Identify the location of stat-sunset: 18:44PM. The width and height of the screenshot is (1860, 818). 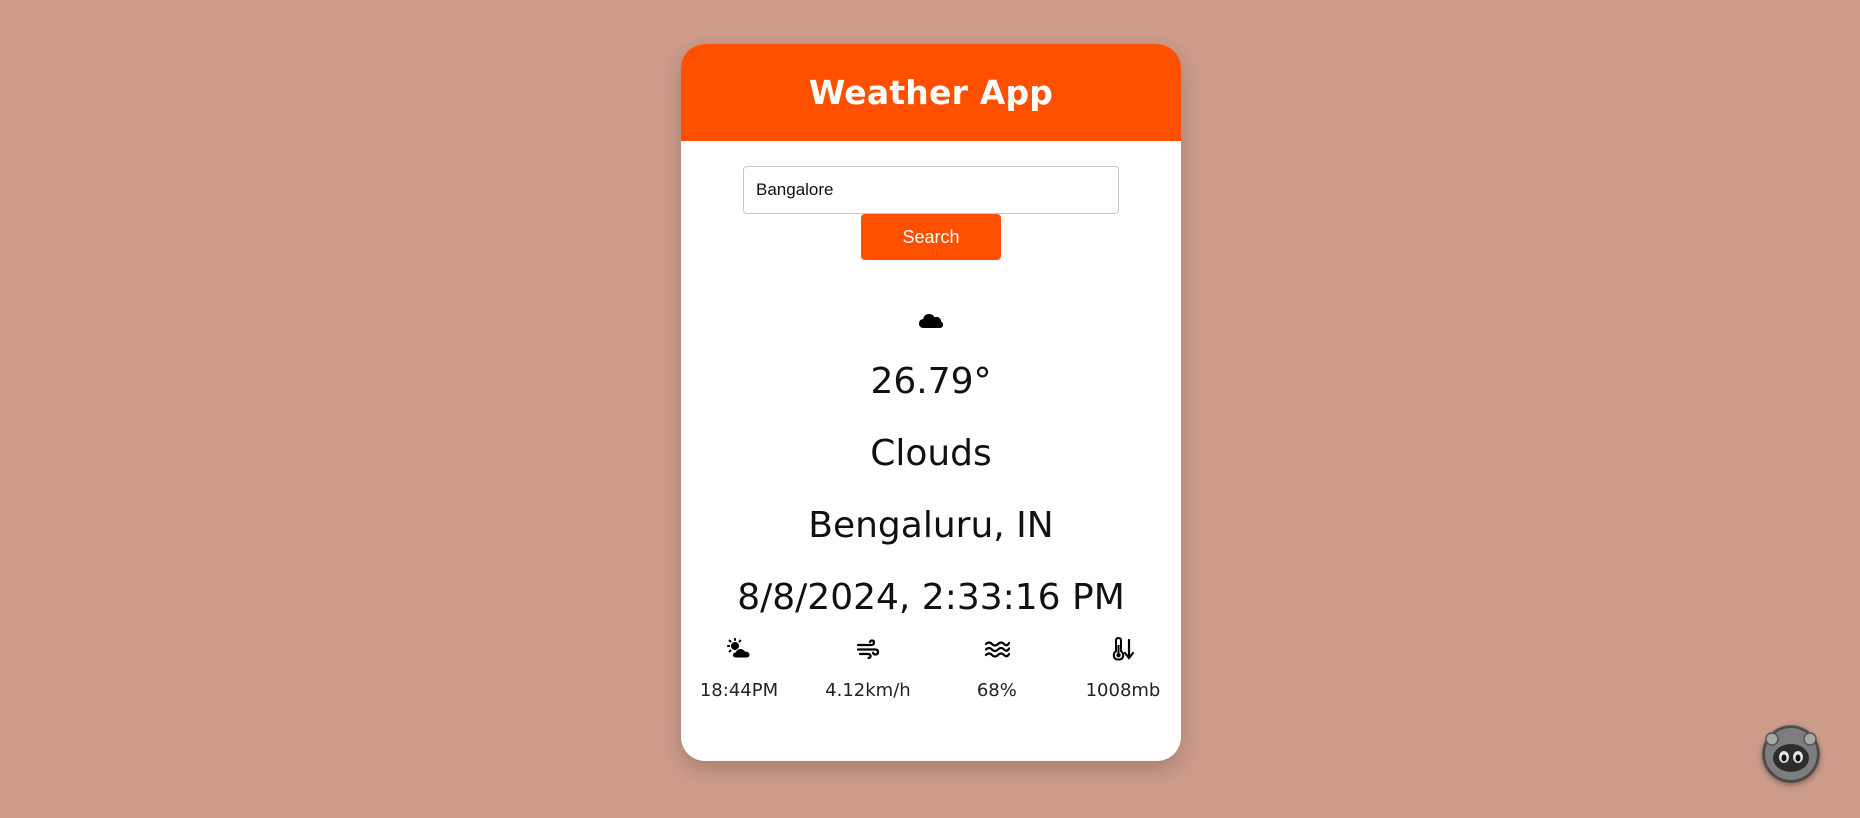
(739, 668).